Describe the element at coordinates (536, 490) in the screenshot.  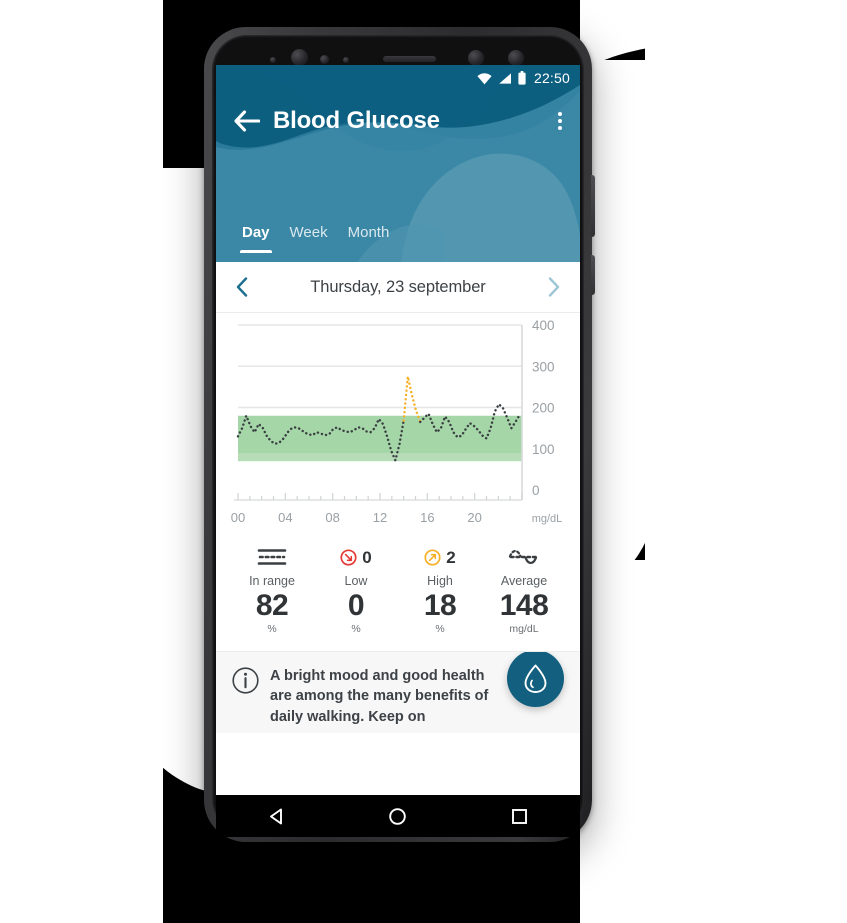
I see `chart-y-label: 0` at that location.